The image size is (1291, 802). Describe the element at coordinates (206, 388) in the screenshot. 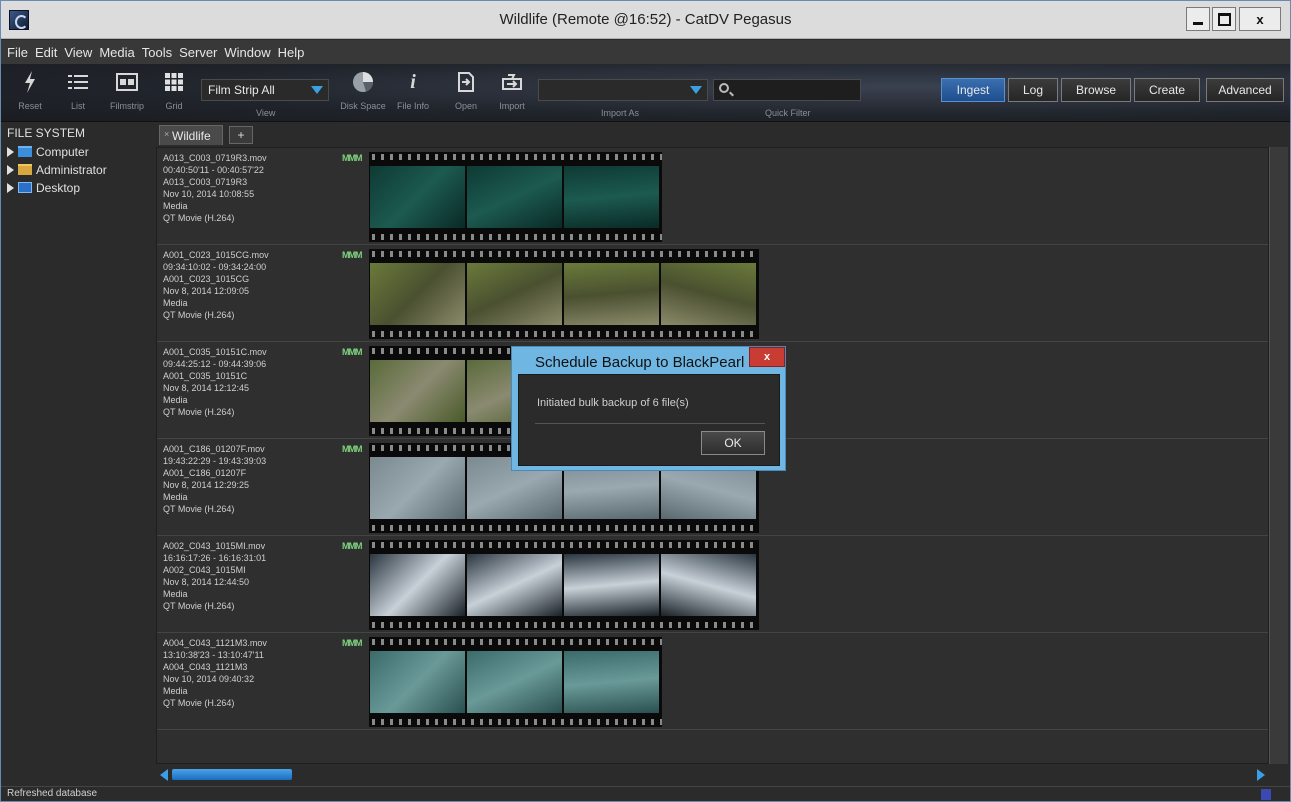

I see `clip-date: Nov 8, 2014 12:12:45` at that location.